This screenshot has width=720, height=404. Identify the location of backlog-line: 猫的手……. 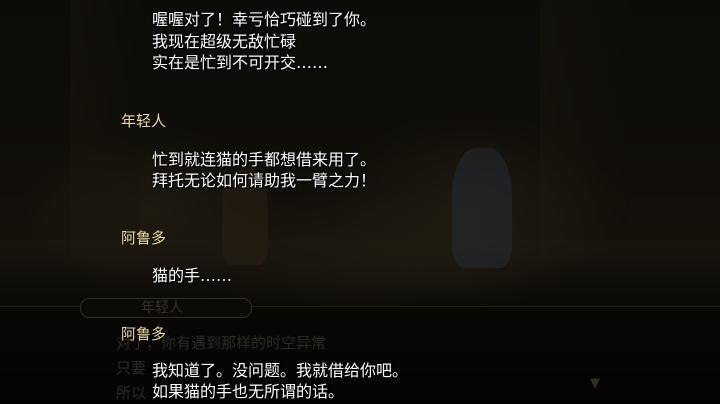
(192, 275).